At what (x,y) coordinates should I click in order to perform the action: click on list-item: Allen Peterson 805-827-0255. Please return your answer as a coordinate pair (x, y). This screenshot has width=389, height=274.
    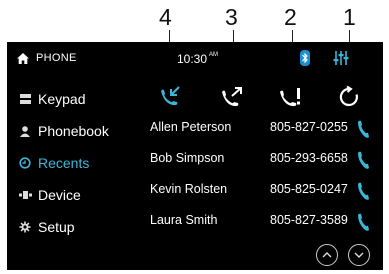
    Looking at the image, I should click on (265, 129).